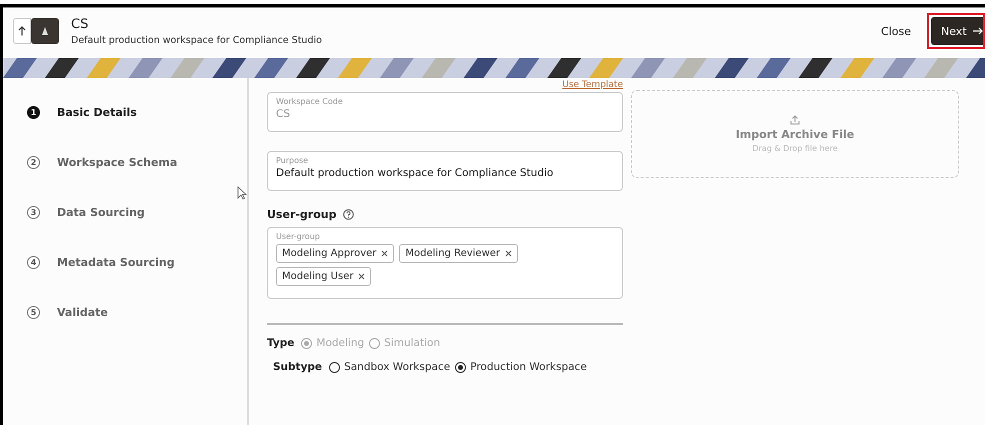 The height and width of the screenshot is (425, 985). Describe the element at coordinates (335, 253) in the screenshot. I see `user-group-chip: Modeling Approver` at that location.